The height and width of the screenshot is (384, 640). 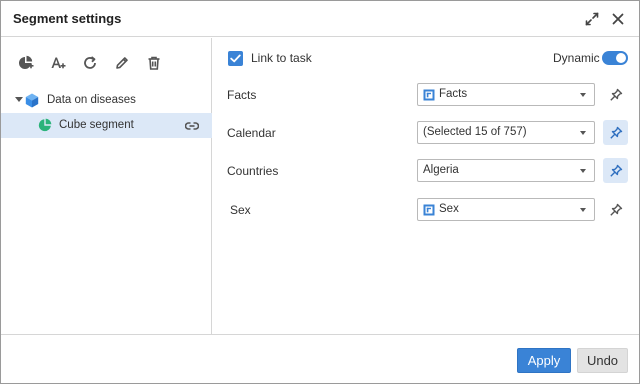 What do you see at coordinates (106, 62) in the screenshot?
I see `tree-toolbar` at bounding box center [106, 62].